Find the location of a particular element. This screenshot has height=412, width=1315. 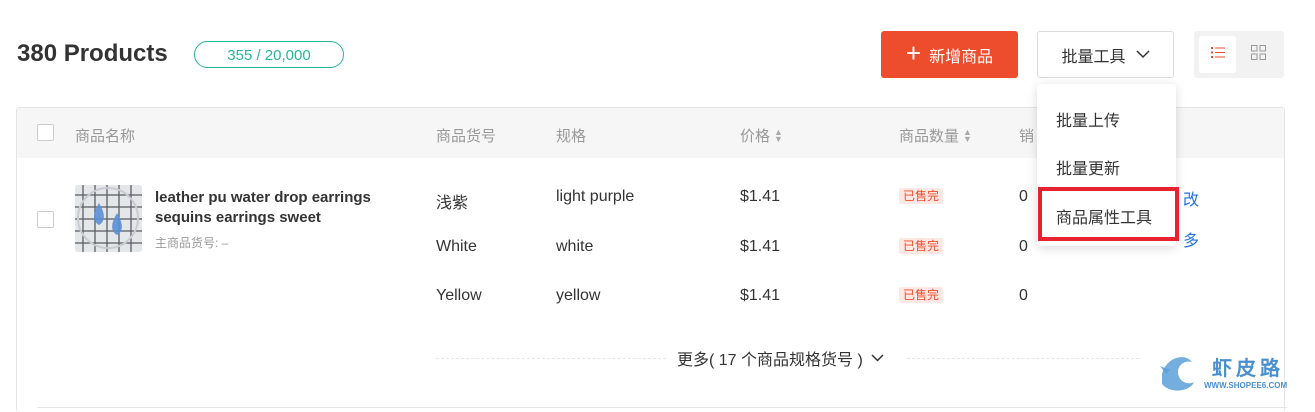

variant-sku: White is located at coordinates (456, 246).